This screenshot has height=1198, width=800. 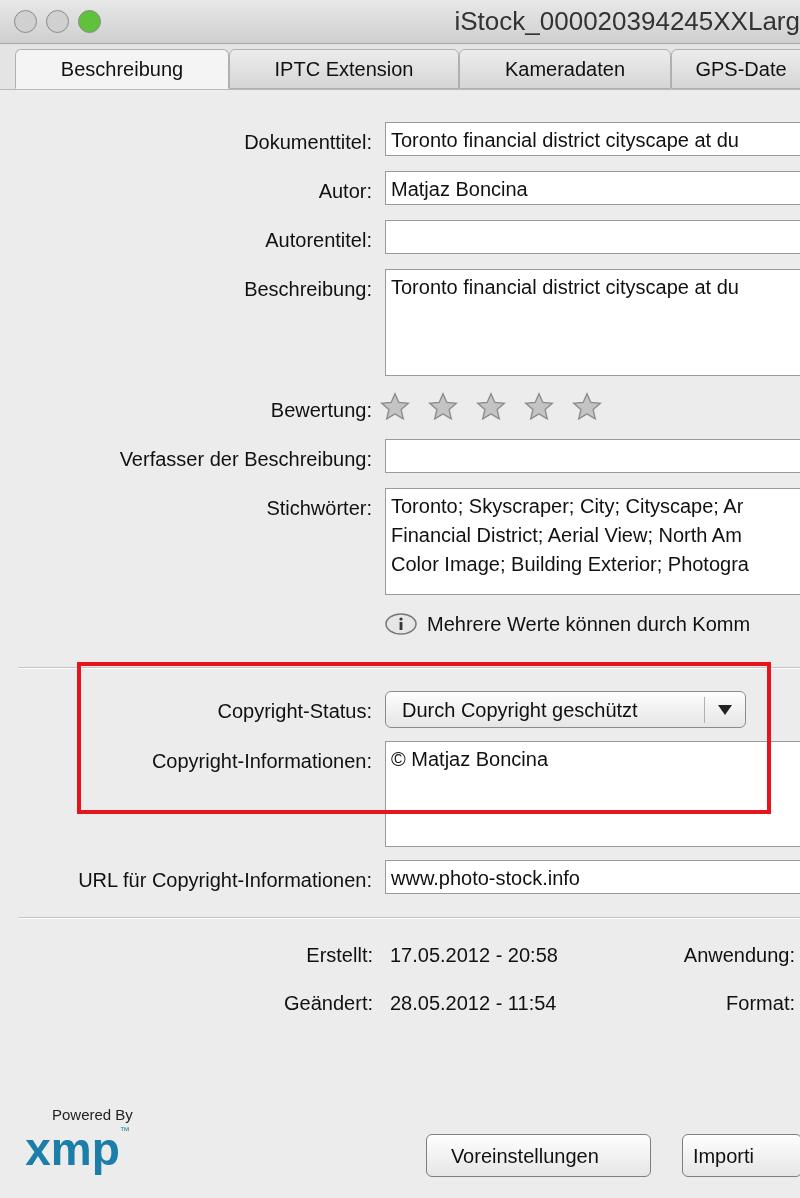 What do you see at coordinates (592, 188) in the screenshot?
I see `input-field: Matjaz Boncina` at bounding box center [592, 188].